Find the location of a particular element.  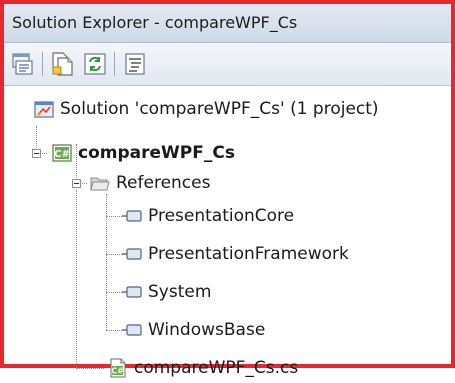

show-all-files-icon is located at coordinates (62, 64).